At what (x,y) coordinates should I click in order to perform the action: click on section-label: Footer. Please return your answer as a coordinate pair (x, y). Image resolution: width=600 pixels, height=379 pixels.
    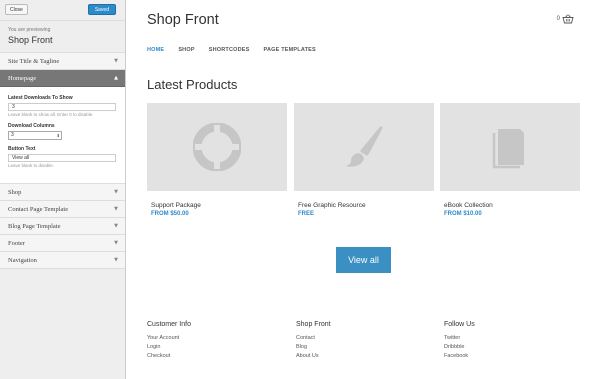
    Looking at the image, I should click on (16, 243).